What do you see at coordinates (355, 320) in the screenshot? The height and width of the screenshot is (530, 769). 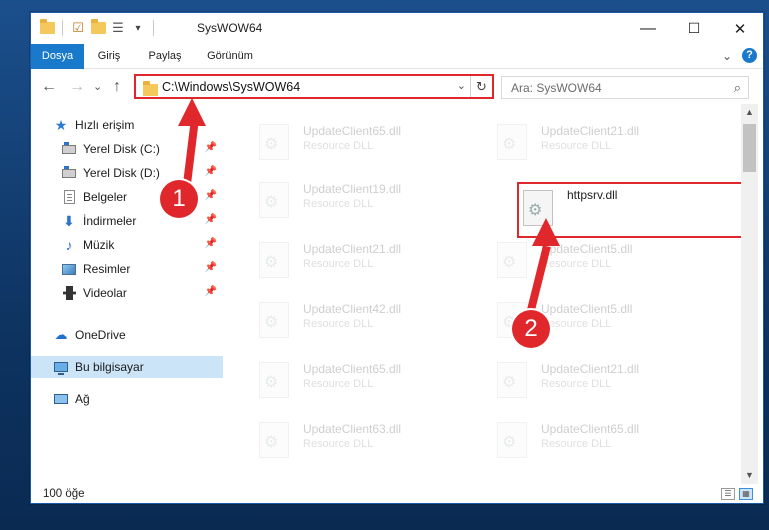 I see `file-item: UpdateClient42.dll Resource DLL` at bounding box center [355, 320].